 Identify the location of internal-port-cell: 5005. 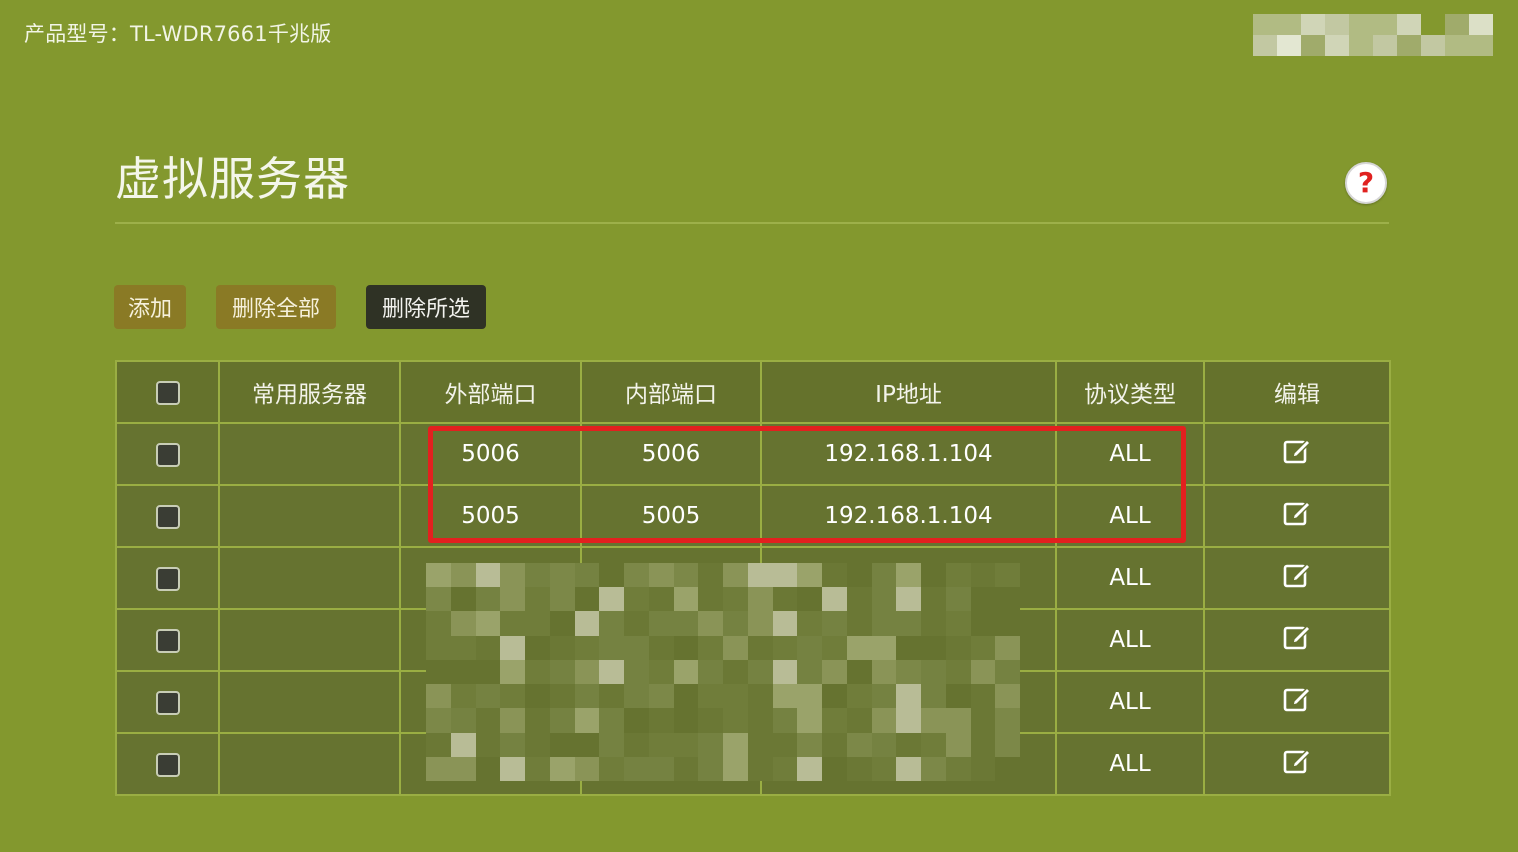
(671, 516).